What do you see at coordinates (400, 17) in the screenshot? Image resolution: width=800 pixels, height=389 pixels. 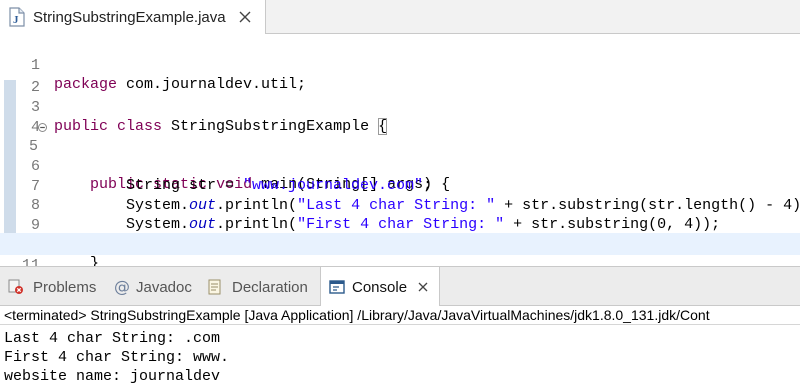 I see `editor-tab-bar: J StringSubstringExample.java` at bounding box center [400, 17].